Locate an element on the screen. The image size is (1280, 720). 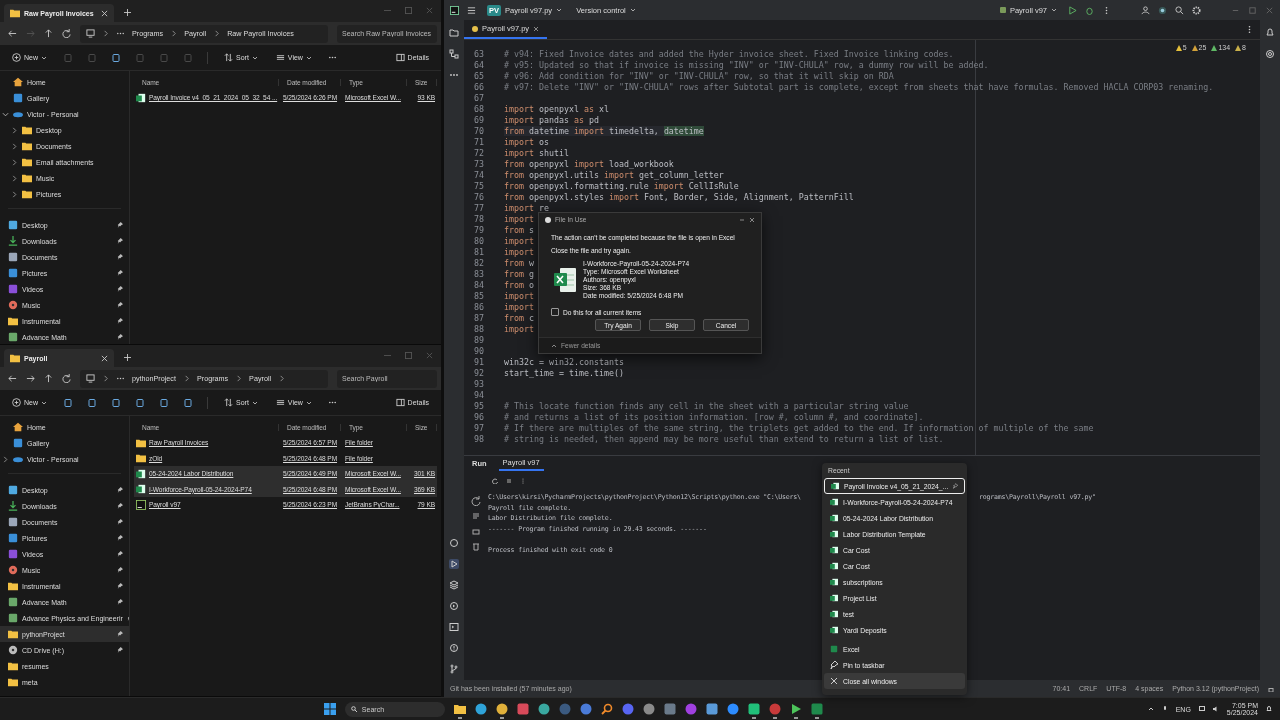
line-number: 85 is located at coordinates (479, 295).